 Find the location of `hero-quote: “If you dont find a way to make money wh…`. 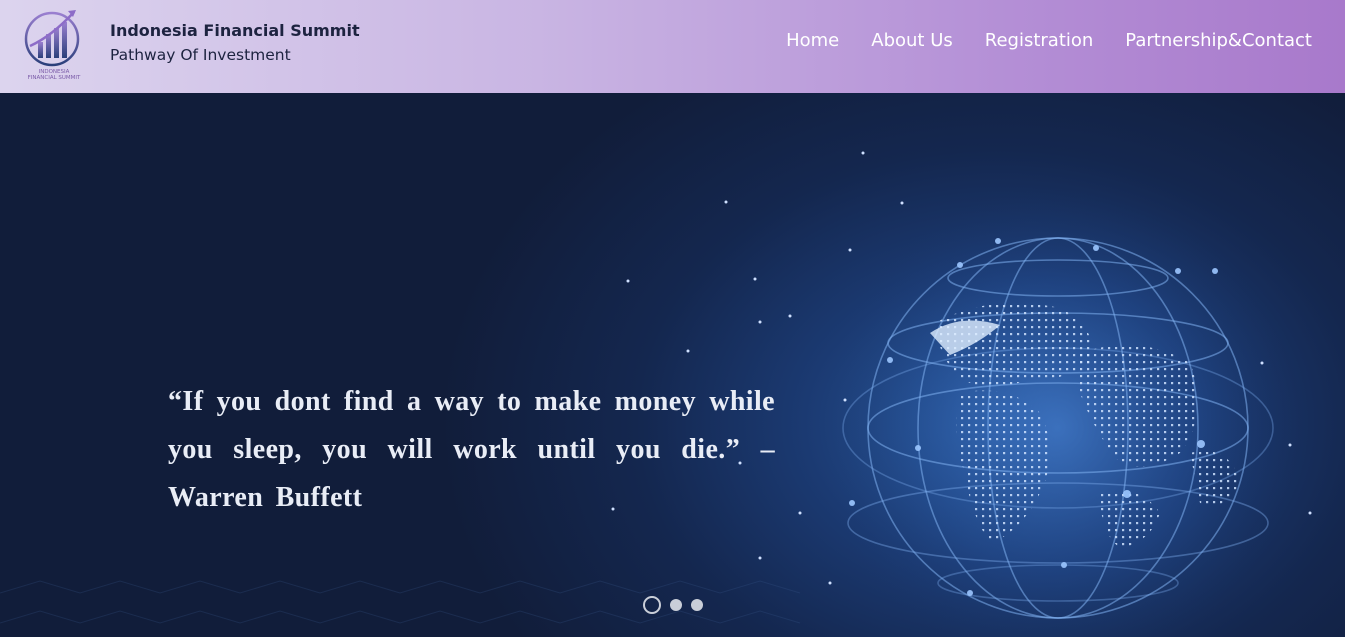

hero-quote: “If you dont find a way to make money wh… is located at coordinates (471, 449).